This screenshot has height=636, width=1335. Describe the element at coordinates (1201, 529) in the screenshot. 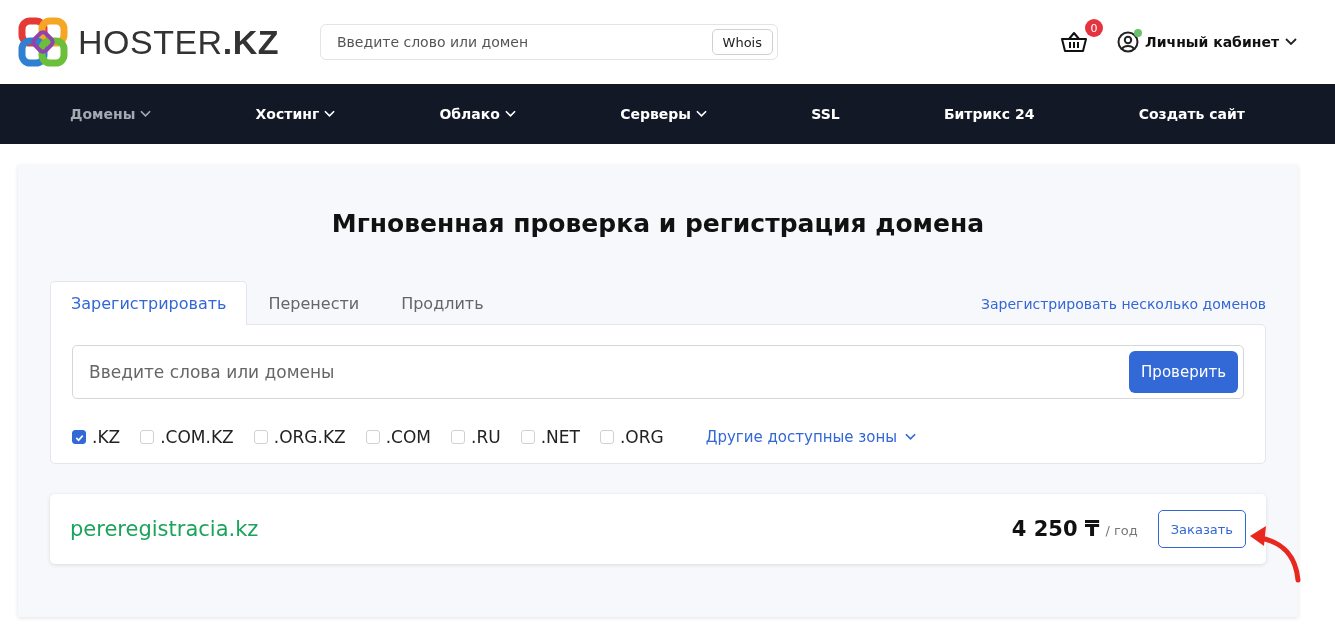

I see `order-button: Заказать` at that location.